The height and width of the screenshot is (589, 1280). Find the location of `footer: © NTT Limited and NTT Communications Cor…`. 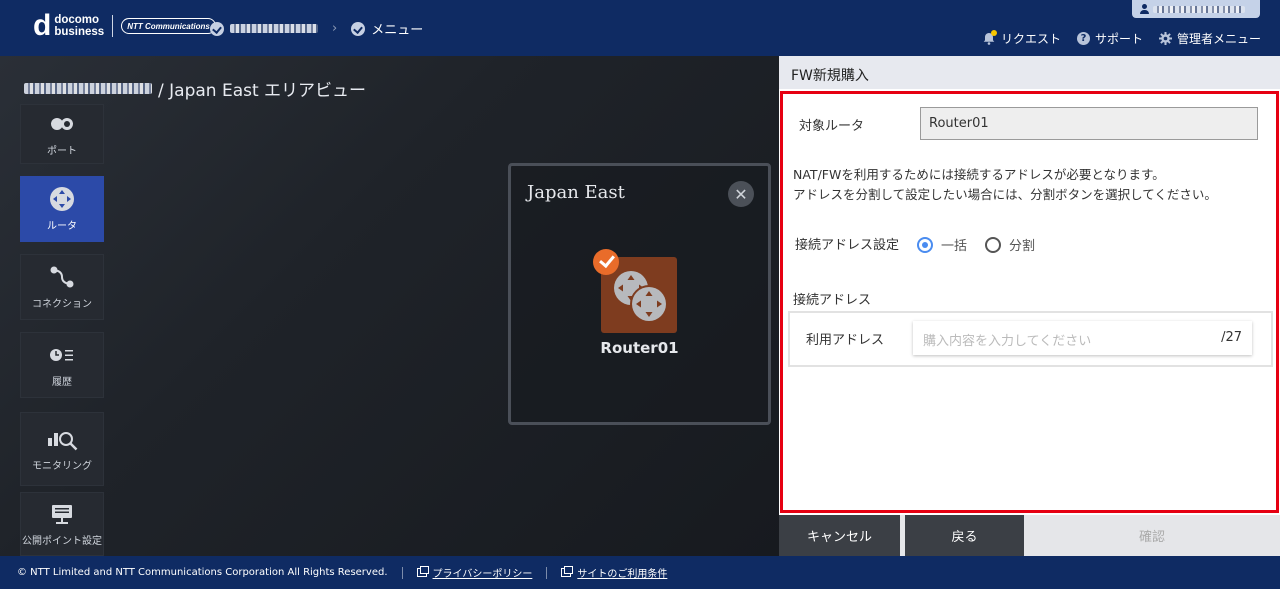

footer: © NTT Limited and NTT Communications Cor… is located at coordinates (640, 572).